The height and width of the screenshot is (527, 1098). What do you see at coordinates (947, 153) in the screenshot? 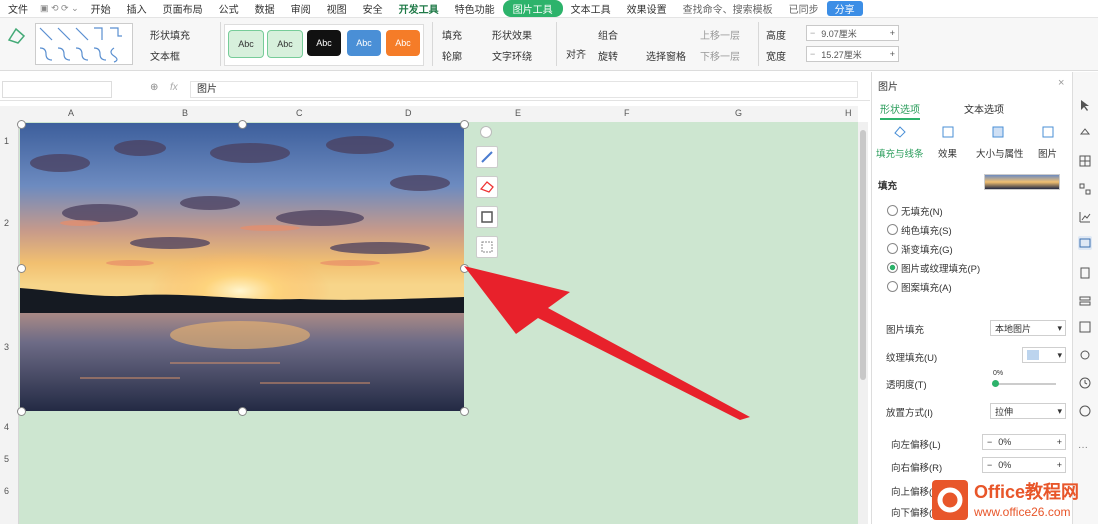
I see `subtab-effects: 效果` at bounding box center [947, 153].